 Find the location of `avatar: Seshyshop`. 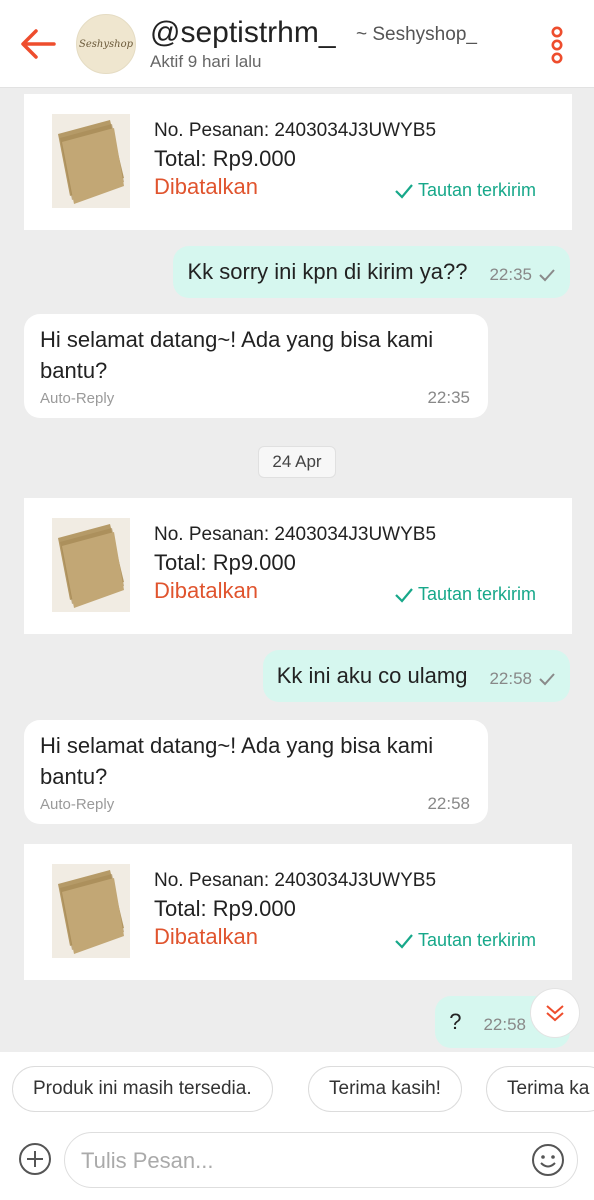

avatar: Seshyshop is located at coordinates (106, 44).